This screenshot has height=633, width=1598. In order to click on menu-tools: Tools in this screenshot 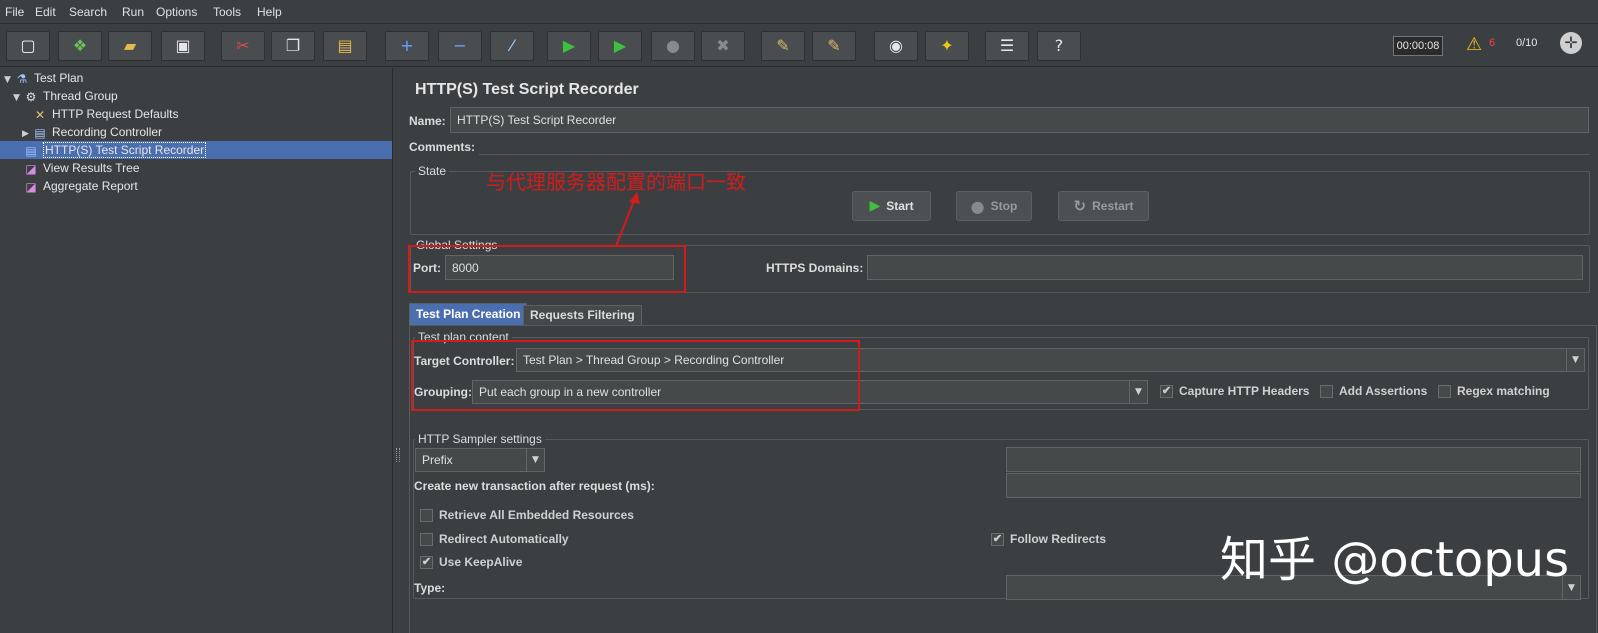, I will do `click(227, 12)`.